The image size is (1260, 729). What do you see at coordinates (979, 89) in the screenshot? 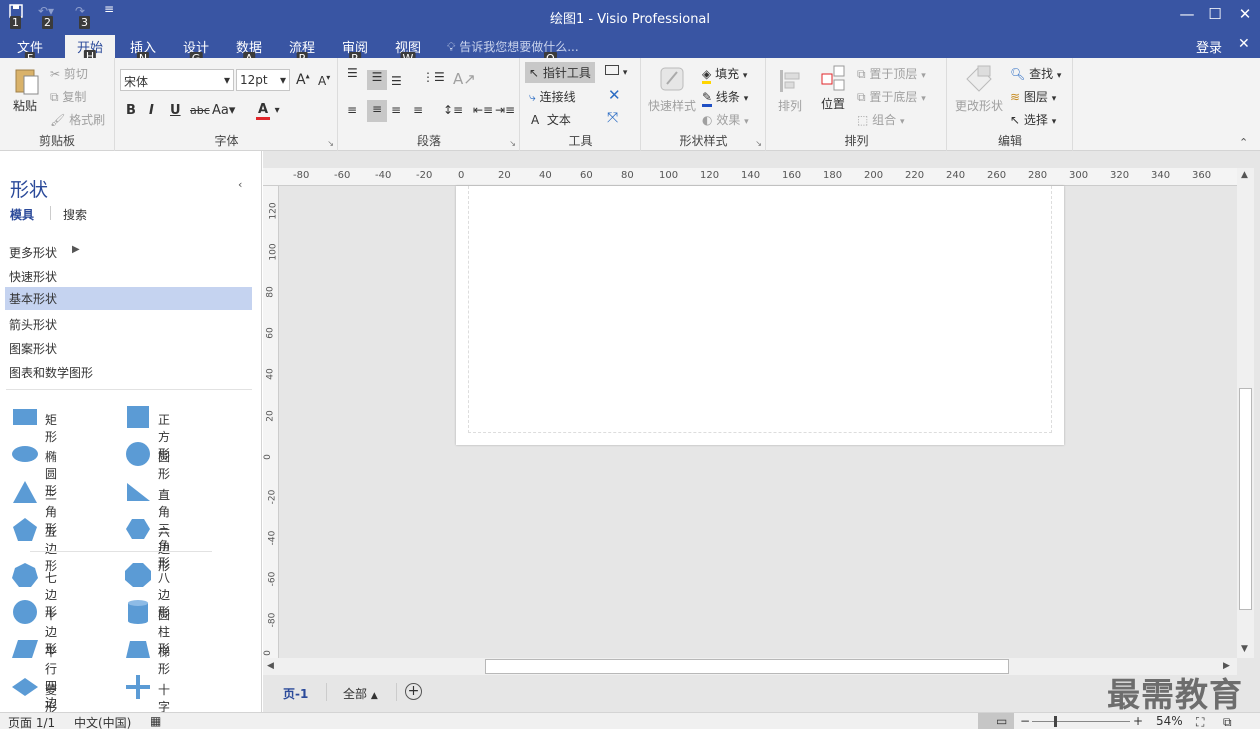
I see `change-shape-button: 更改形状` at bounding box center [979, 89].